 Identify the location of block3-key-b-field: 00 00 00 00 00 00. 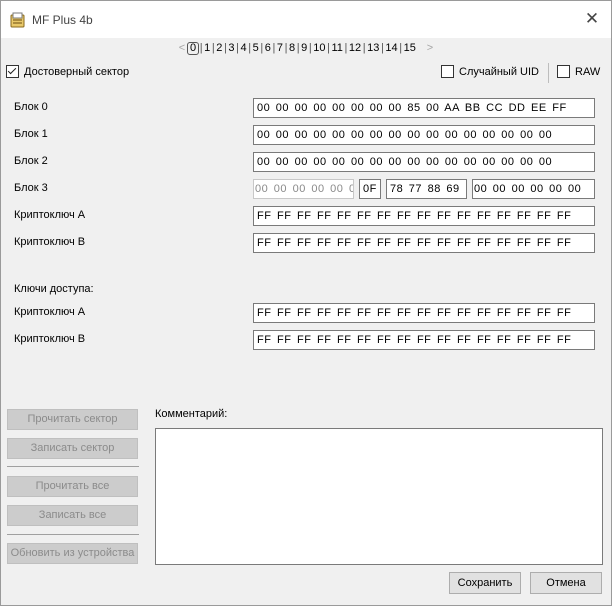
(533, 189).